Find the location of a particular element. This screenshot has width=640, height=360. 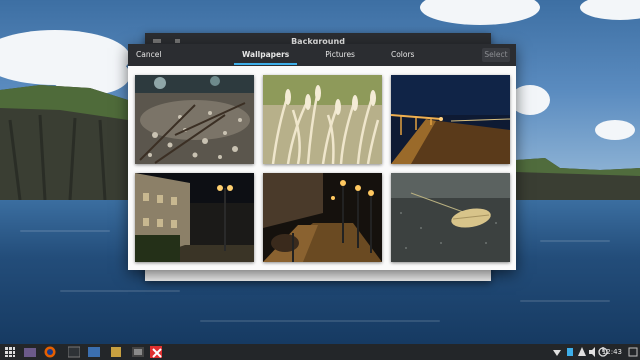

taskbar: 12:43 is located at coordinates (320, 352).